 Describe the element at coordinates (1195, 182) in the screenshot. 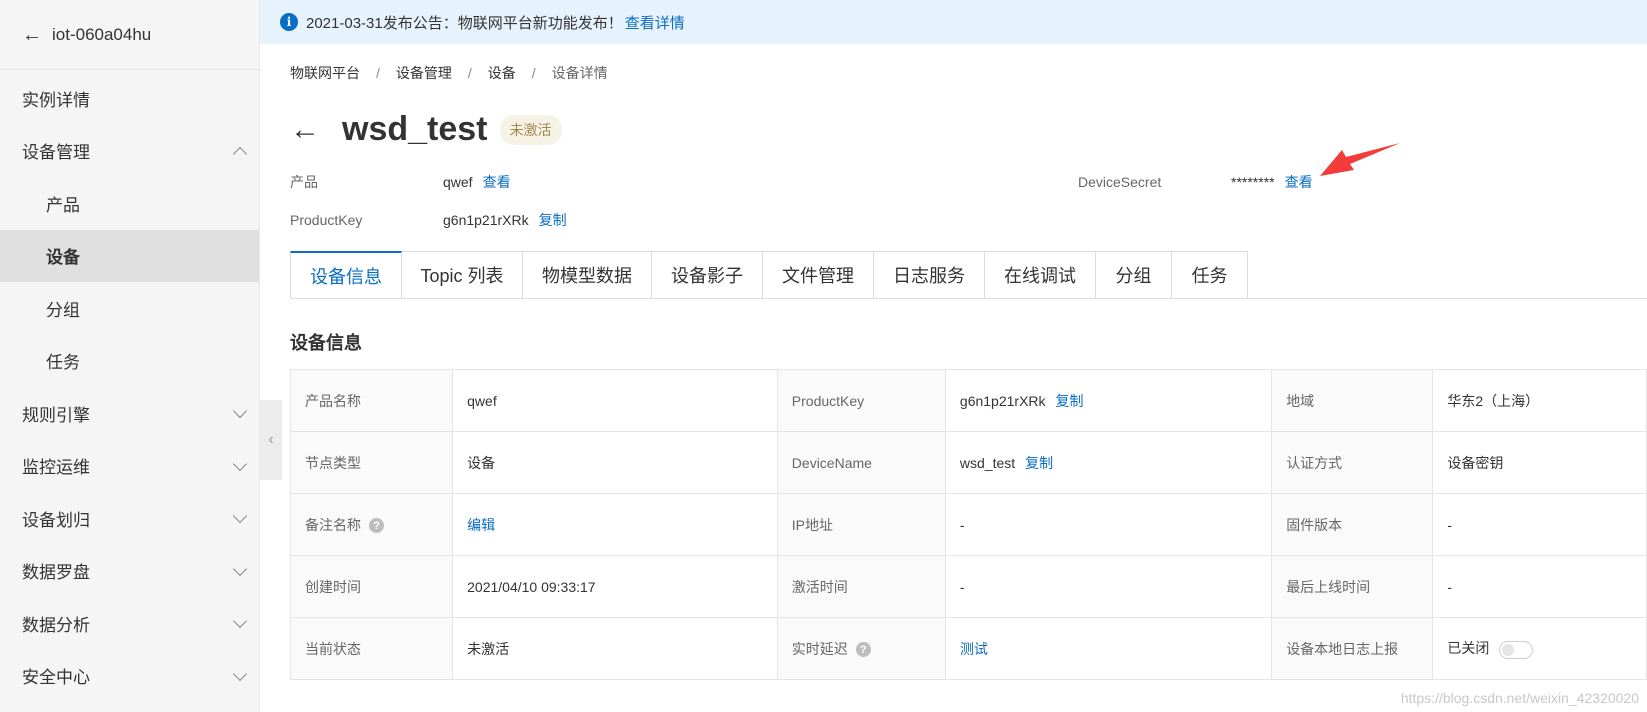

I see `meta-devicesecret: DeviceSecret ******** 查看` at that location.